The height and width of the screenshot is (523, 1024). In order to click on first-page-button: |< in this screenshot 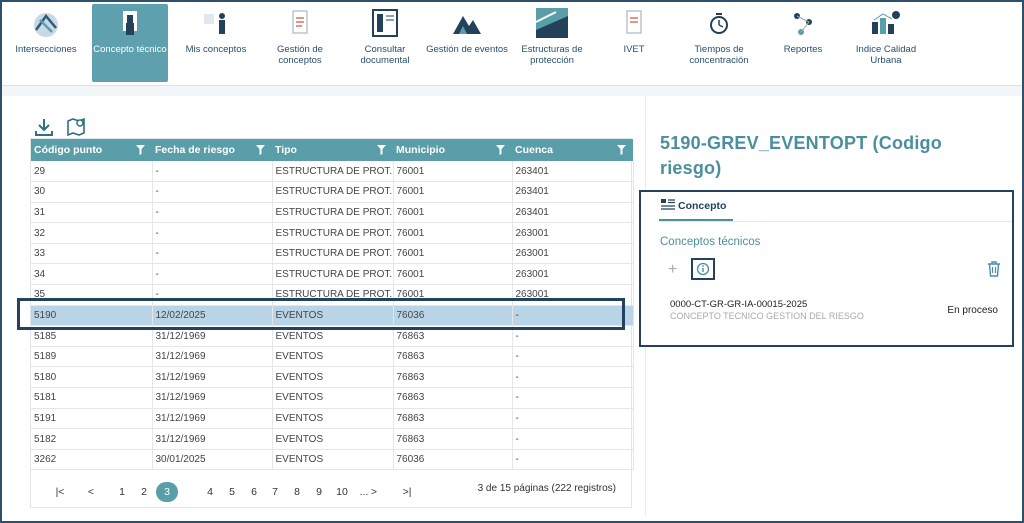, I will do `click(60, 492)`.